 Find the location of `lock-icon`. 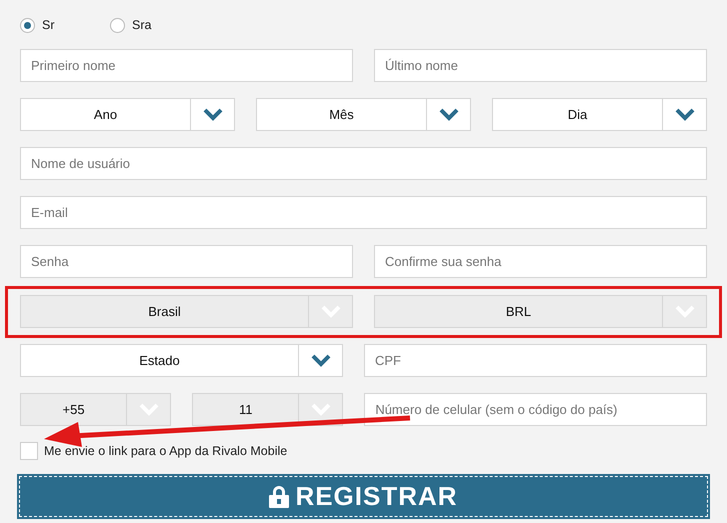

lock-icon is located at coordinates (279, 497).